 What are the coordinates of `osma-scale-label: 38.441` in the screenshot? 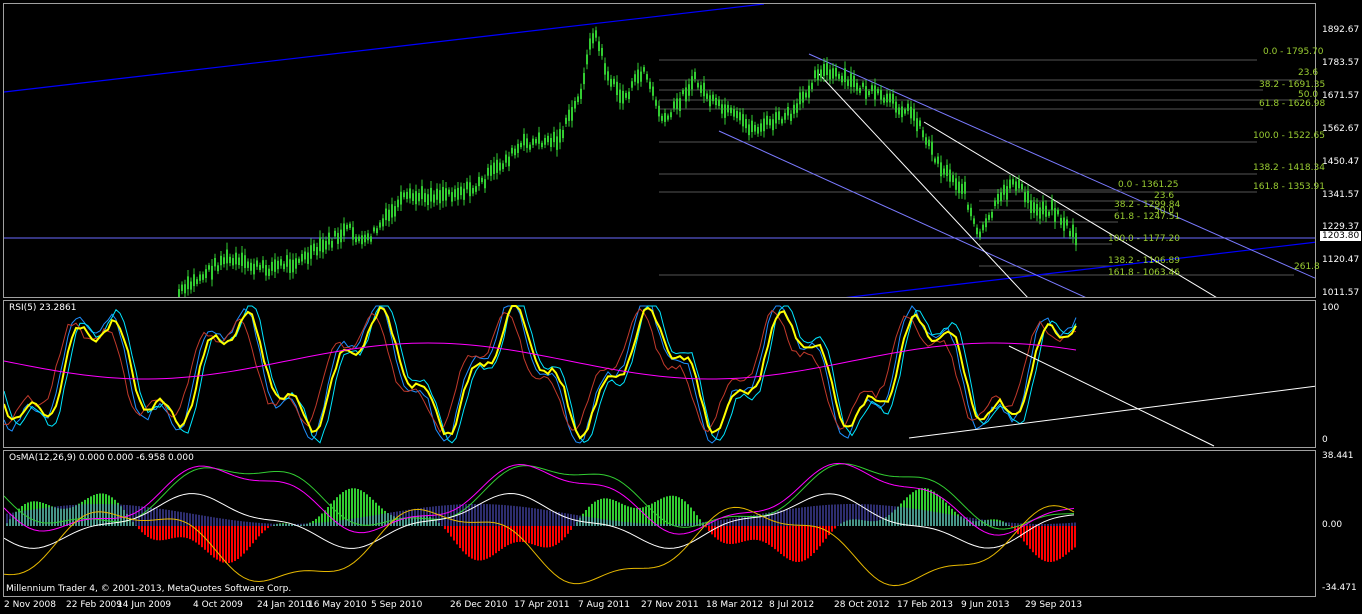 It's located at (1338, 456).